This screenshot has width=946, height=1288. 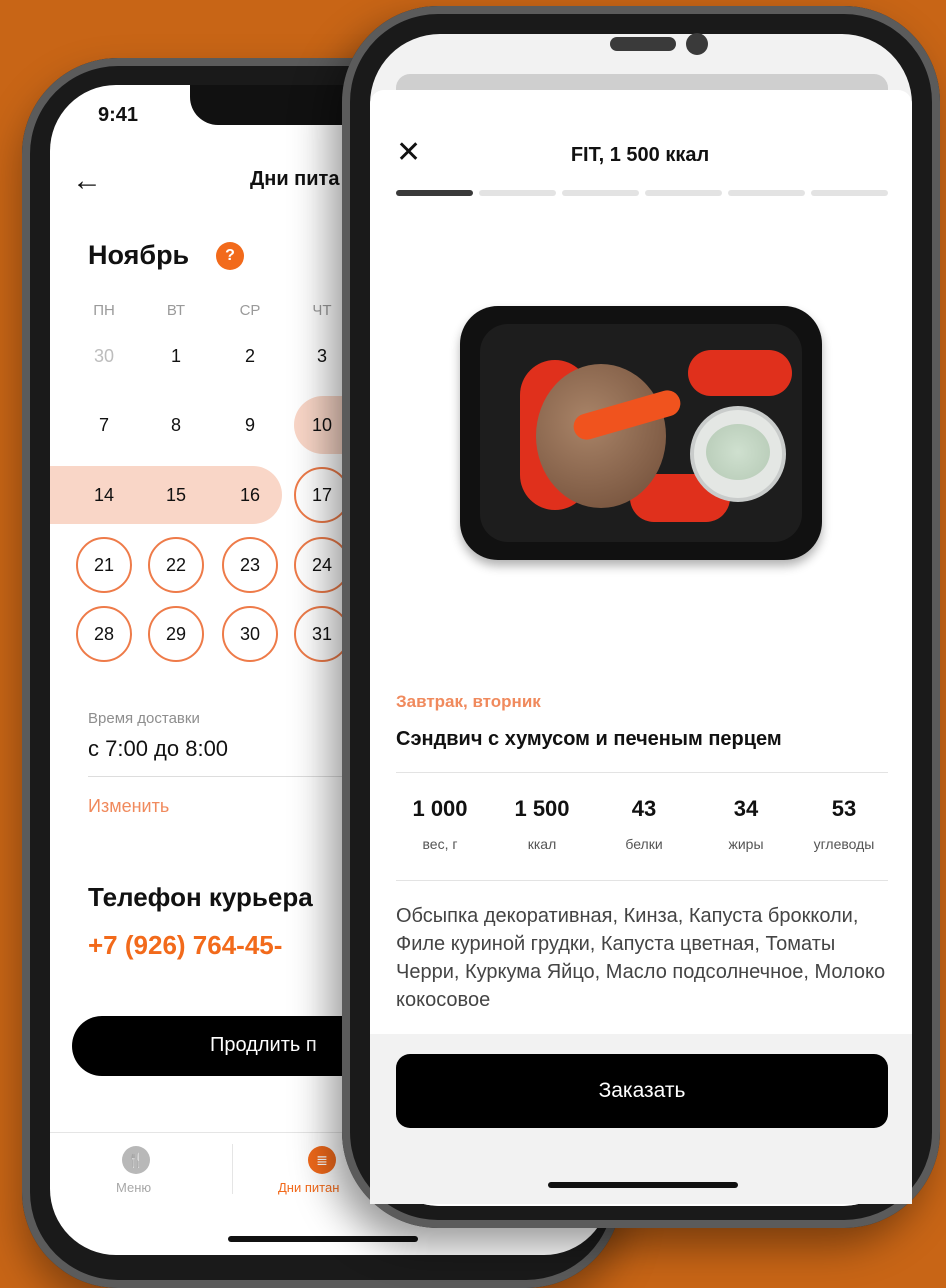 I want to click on close-icon: ✕, so click(x=408, y=153).